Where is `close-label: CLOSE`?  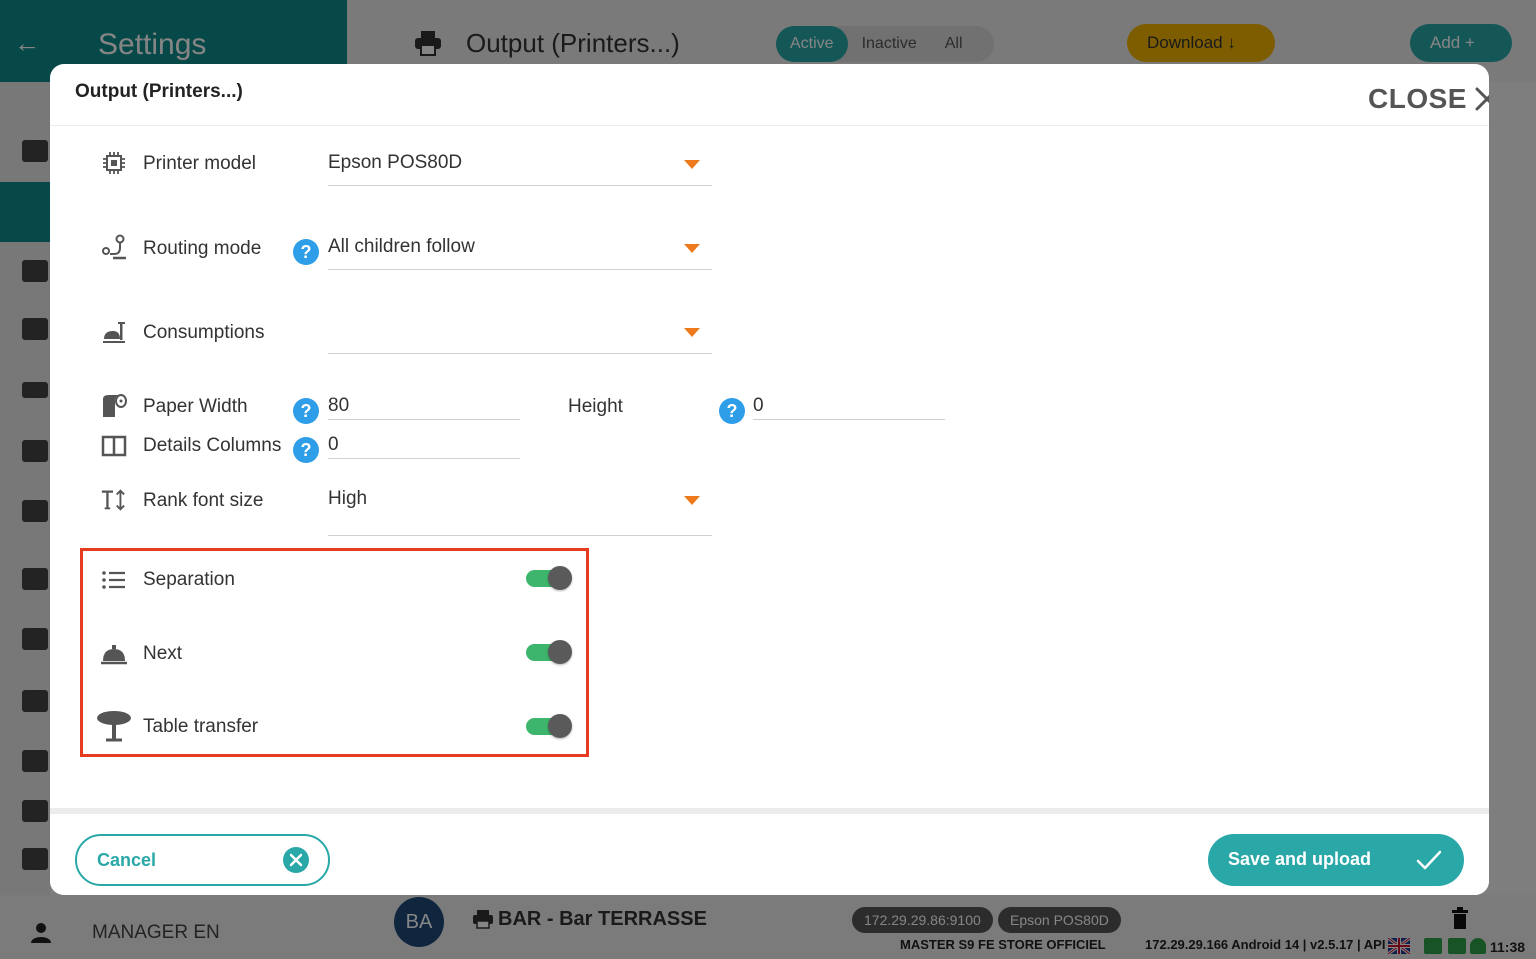 close-label: CLOSE is located at coordinates (1417, 98).